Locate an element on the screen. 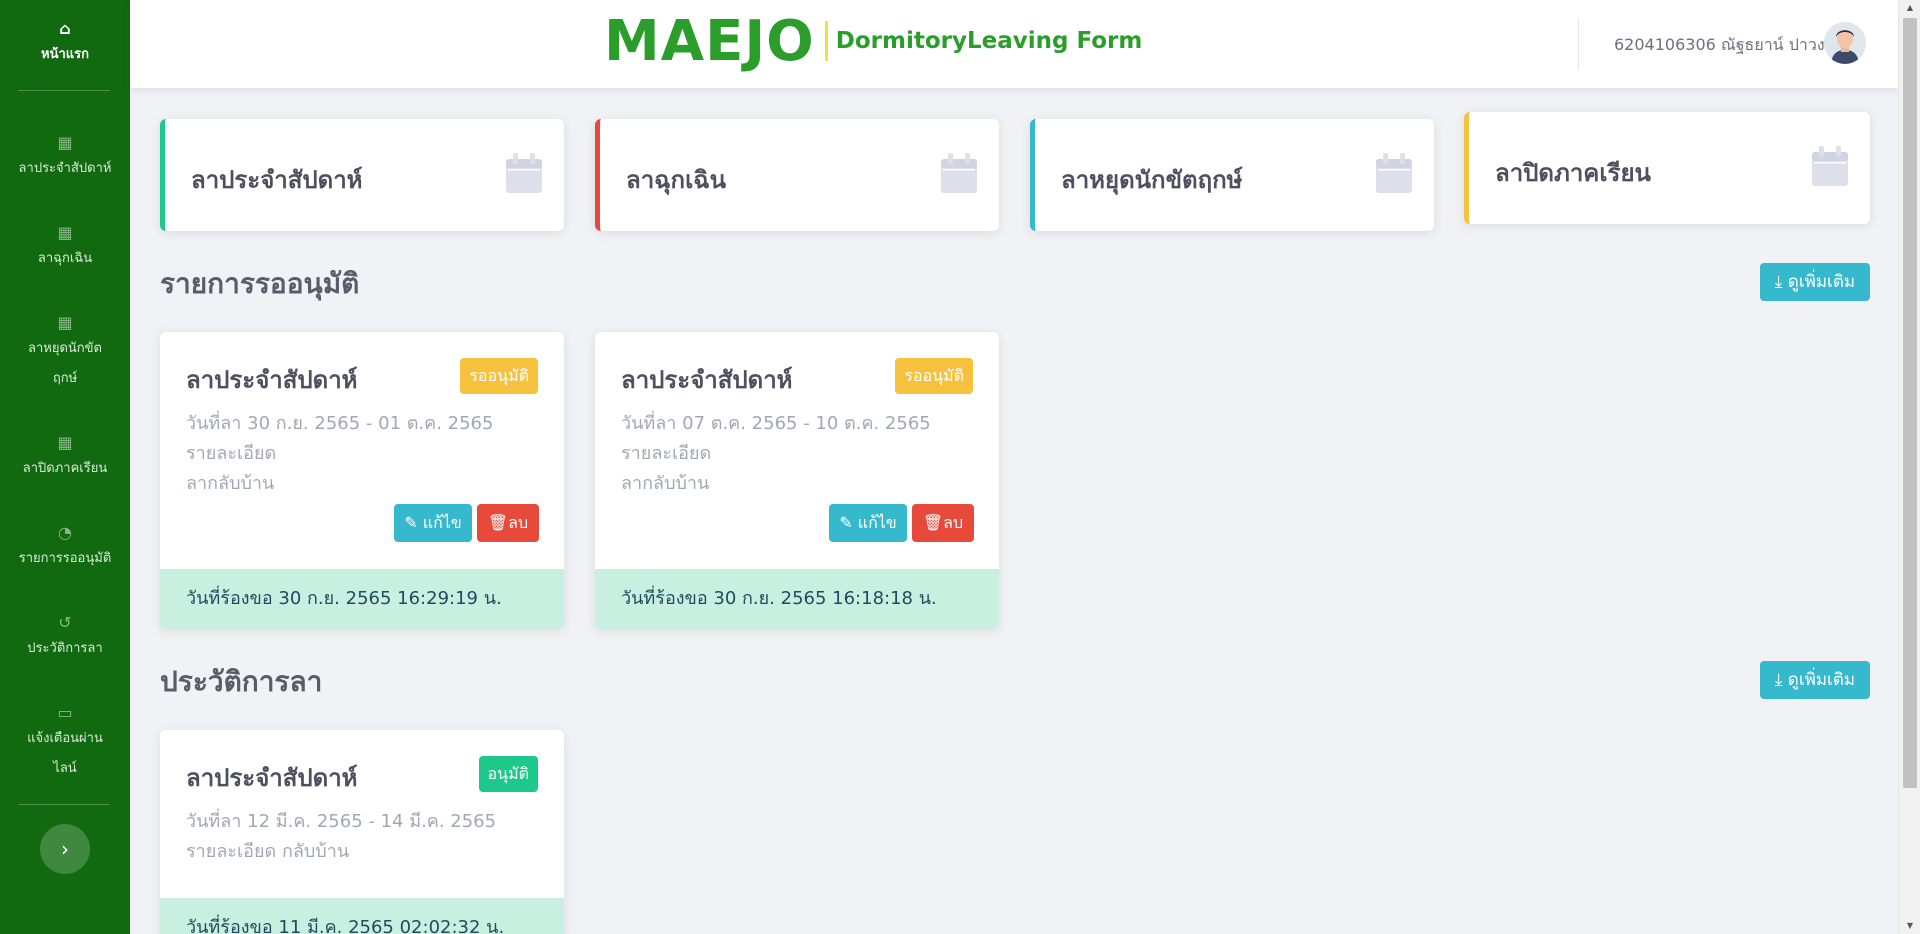 The image size is (1920, 934). pending-view-more-button: ⤓ ดูเพิ่มเติม is located at coordinates (1815, 282).